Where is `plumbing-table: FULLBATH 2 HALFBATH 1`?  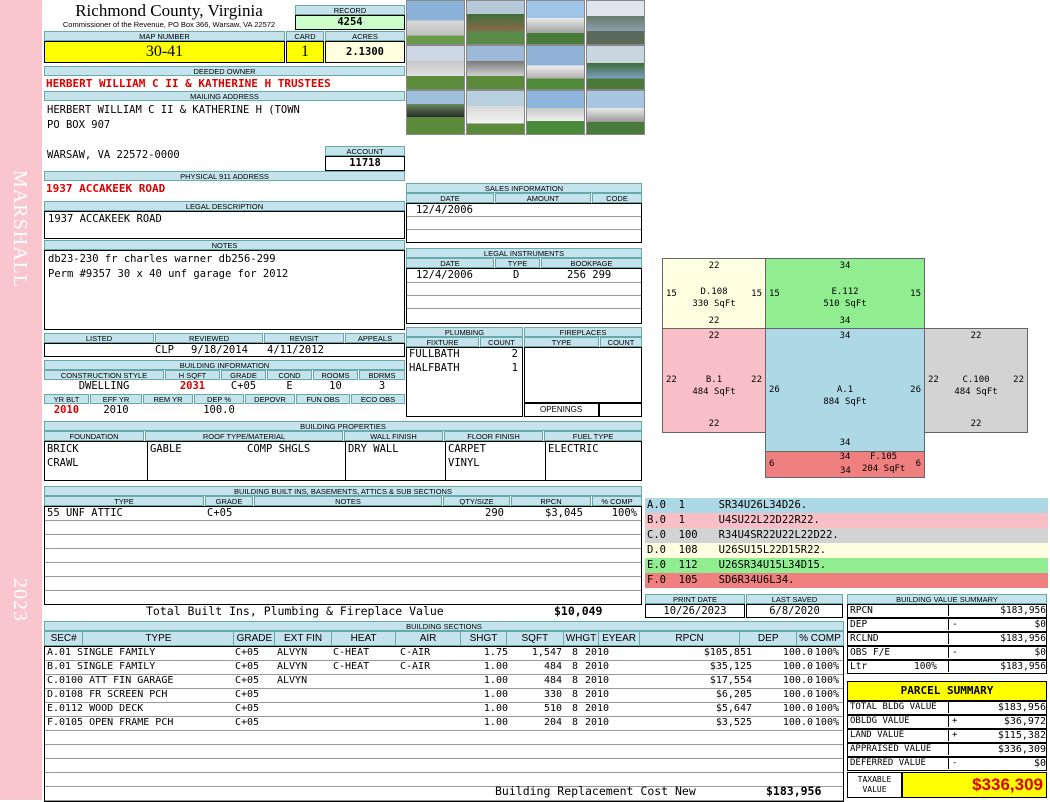
plumbing-table: FULLBATH 2 HALFBATH 1 is located at coordinates (464, 382).